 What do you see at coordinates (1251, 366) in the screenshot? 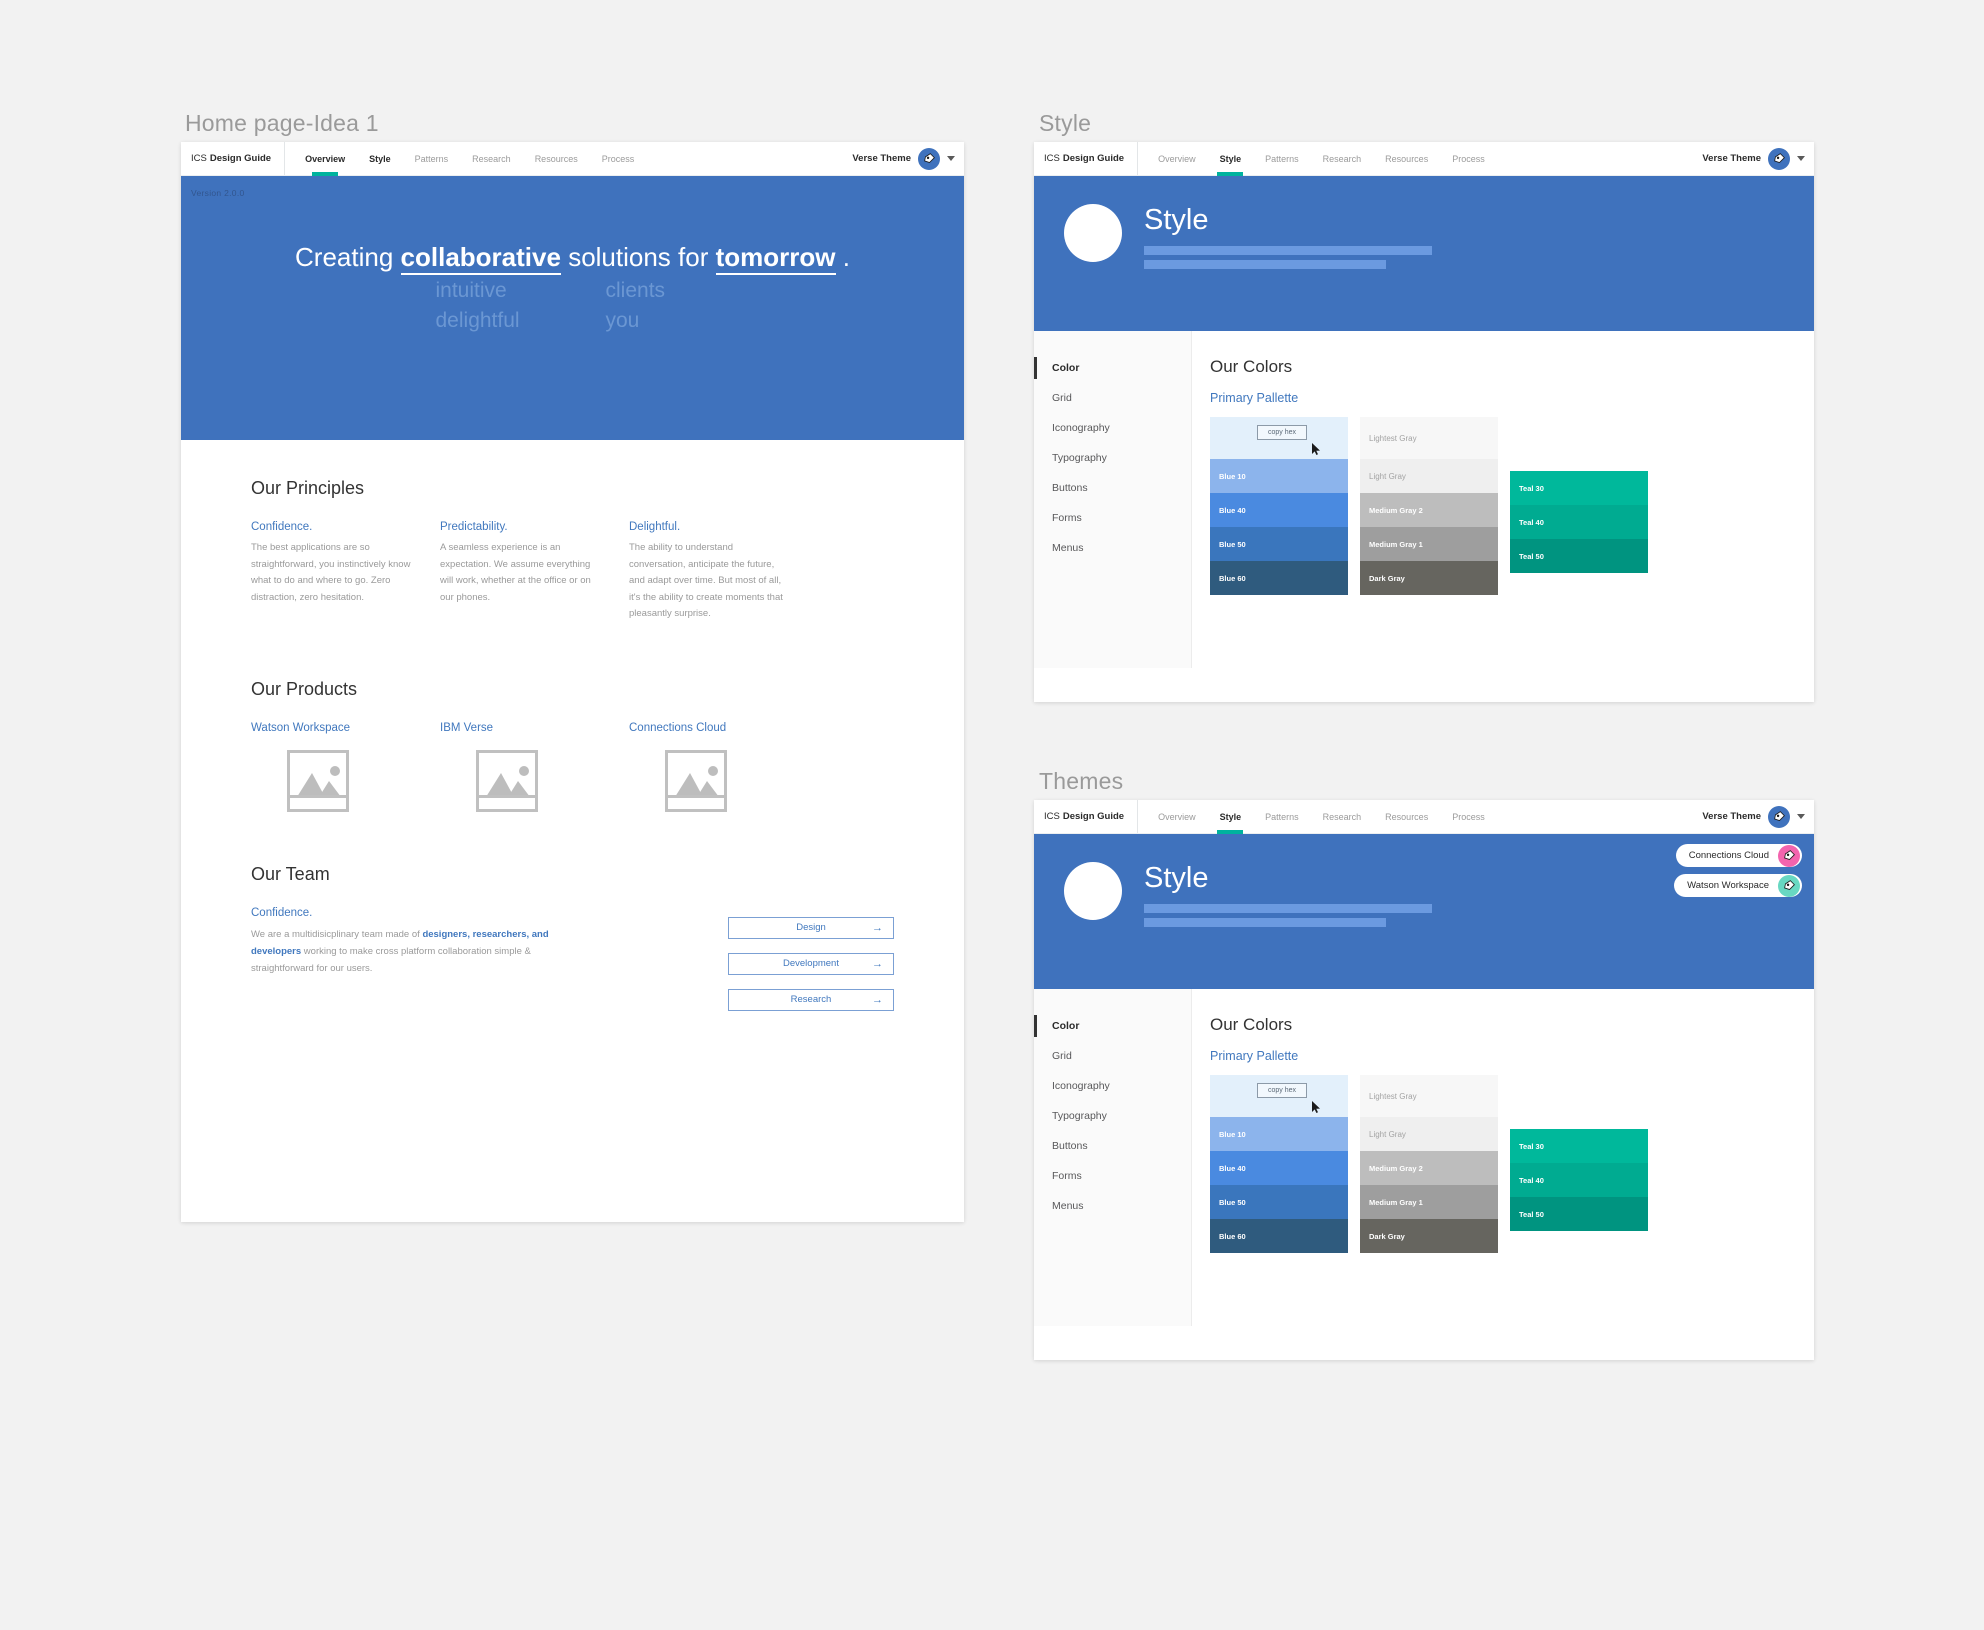
I see `pane-title: Our Colors` at bounding box center [1251, 366].